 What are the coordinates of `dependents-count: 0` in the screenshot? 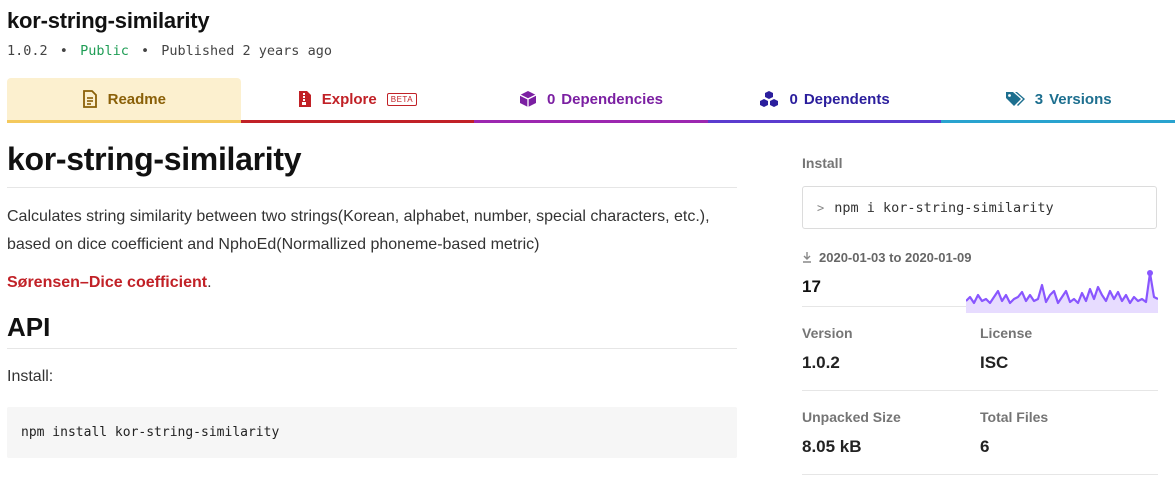 It's located at (793, 99).